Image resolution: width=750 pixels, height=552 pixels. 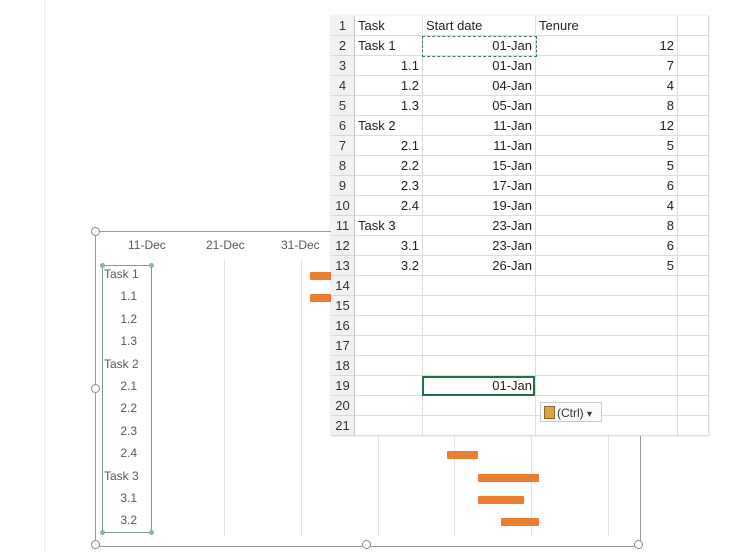 What do you see at coordinates (343, 246) in the screenshot?
I see `row-header: 12` at bounding box center [343, 246].